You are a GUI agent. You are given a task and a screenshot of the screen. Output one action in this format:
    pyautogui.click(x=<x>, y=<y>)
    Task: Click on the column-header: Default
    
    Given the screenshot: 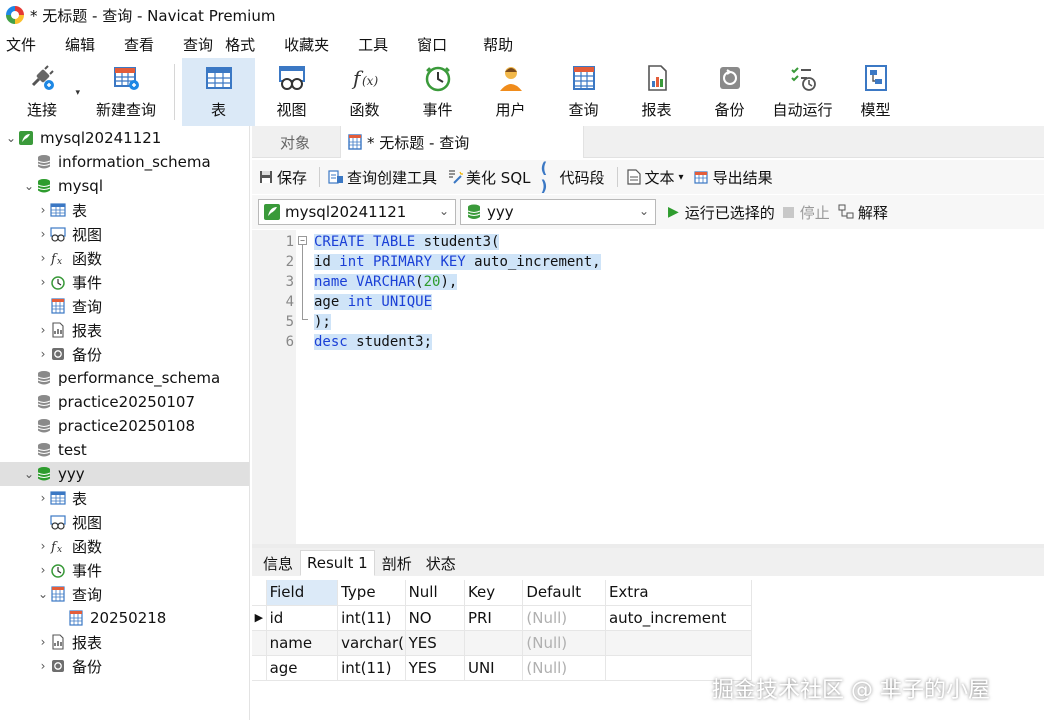 What is the action you would take?
    pyautogui.click(x=564, y=593)
    